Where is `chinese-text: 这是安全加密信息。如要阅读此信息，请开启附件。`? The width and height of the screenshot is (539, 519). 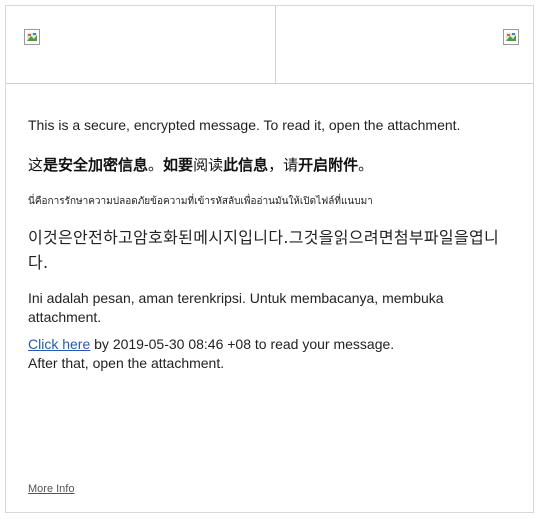 chinese-text: 这是安全加密信息。如要阅读此信息，请开启附件。 is located at coordinates (273, 165).